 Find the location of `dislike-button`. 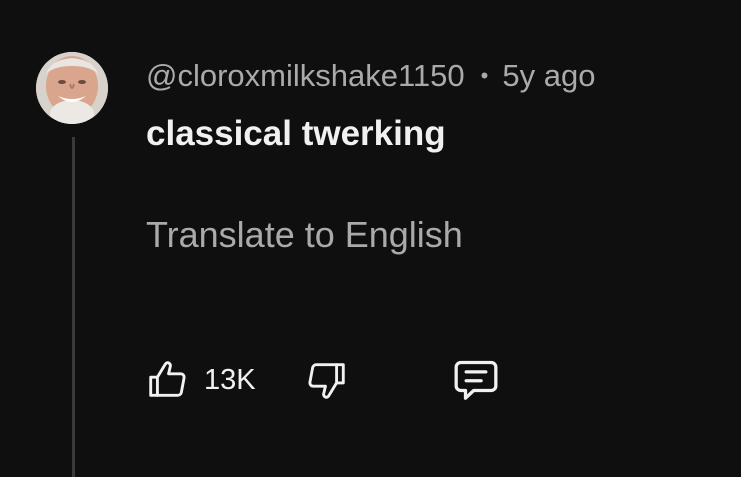

dislike-button is located at coordinates (327, 380).